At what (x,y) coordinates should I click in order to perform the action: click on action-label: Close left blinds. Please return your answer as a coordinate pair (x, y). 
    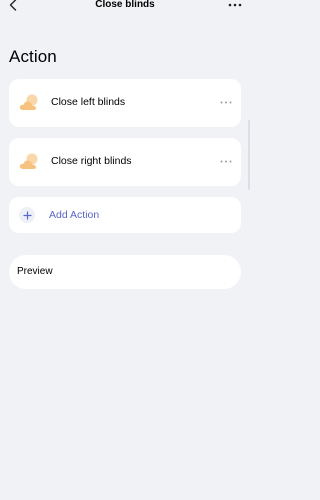
    Looking at the image, I should click on (88, 102).